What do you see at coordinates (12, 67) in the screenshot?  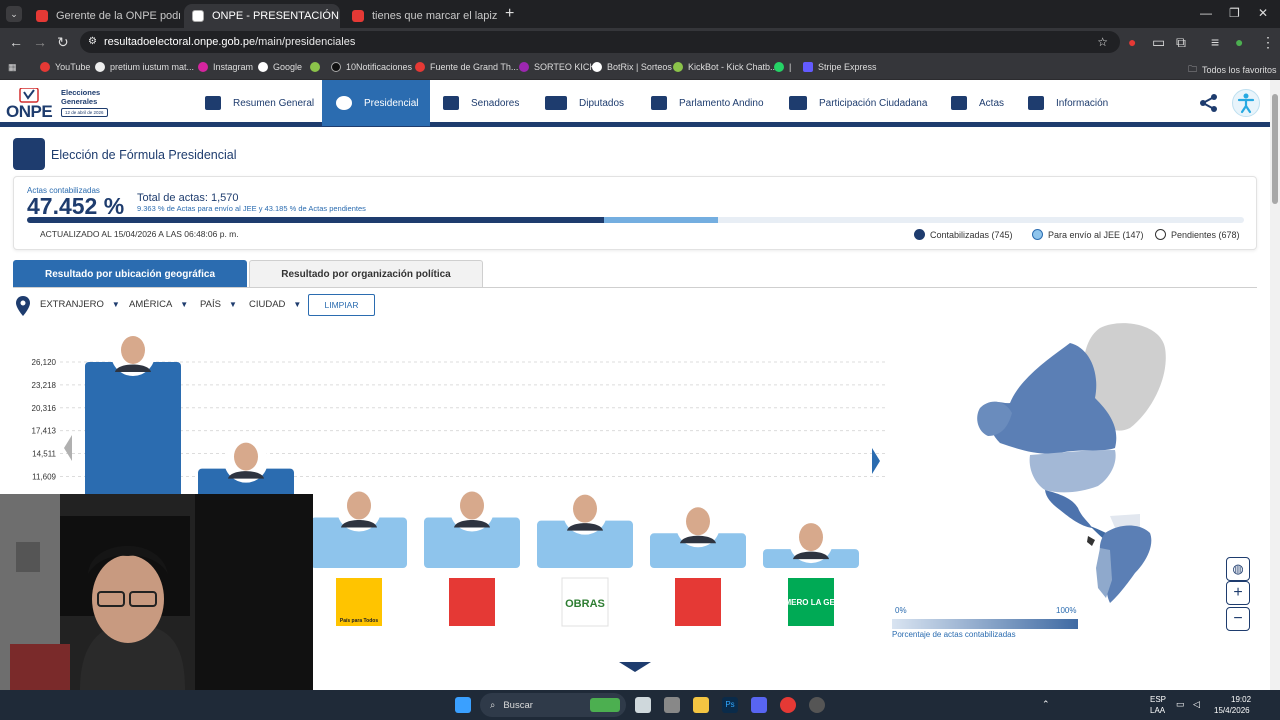 I see `apps-grid-icon: ▦` at bounding box center [12, 67].